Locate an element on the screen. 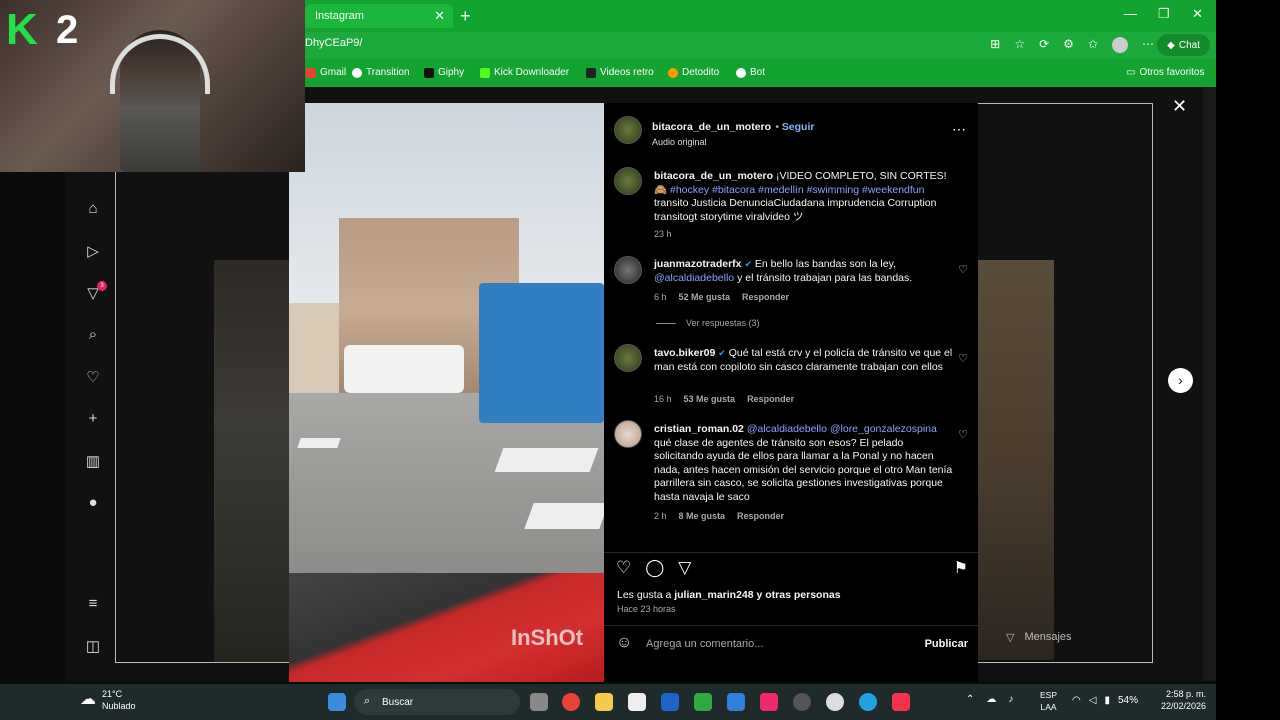  reels-icon: ▷ is located at coordinates (93, 252).